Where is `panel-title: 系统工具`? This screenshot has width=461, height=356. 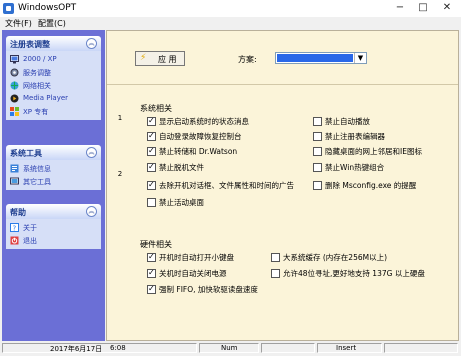 panel-title: 系统工具 is located at coordinates (26, 153).